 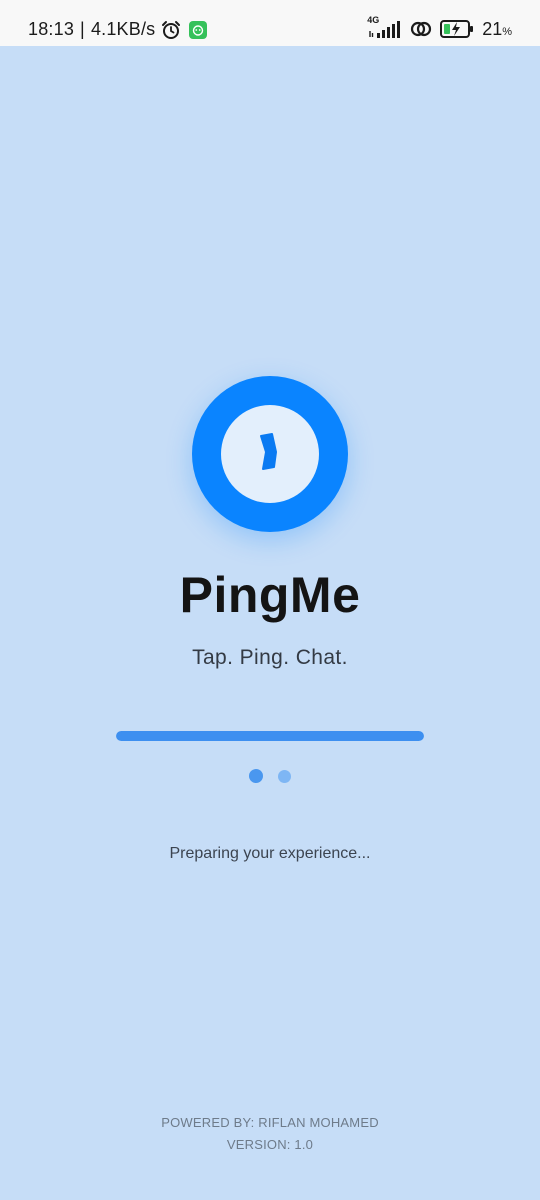 I want to click on battery-percentage: 21%, so click(x=497, y=29).